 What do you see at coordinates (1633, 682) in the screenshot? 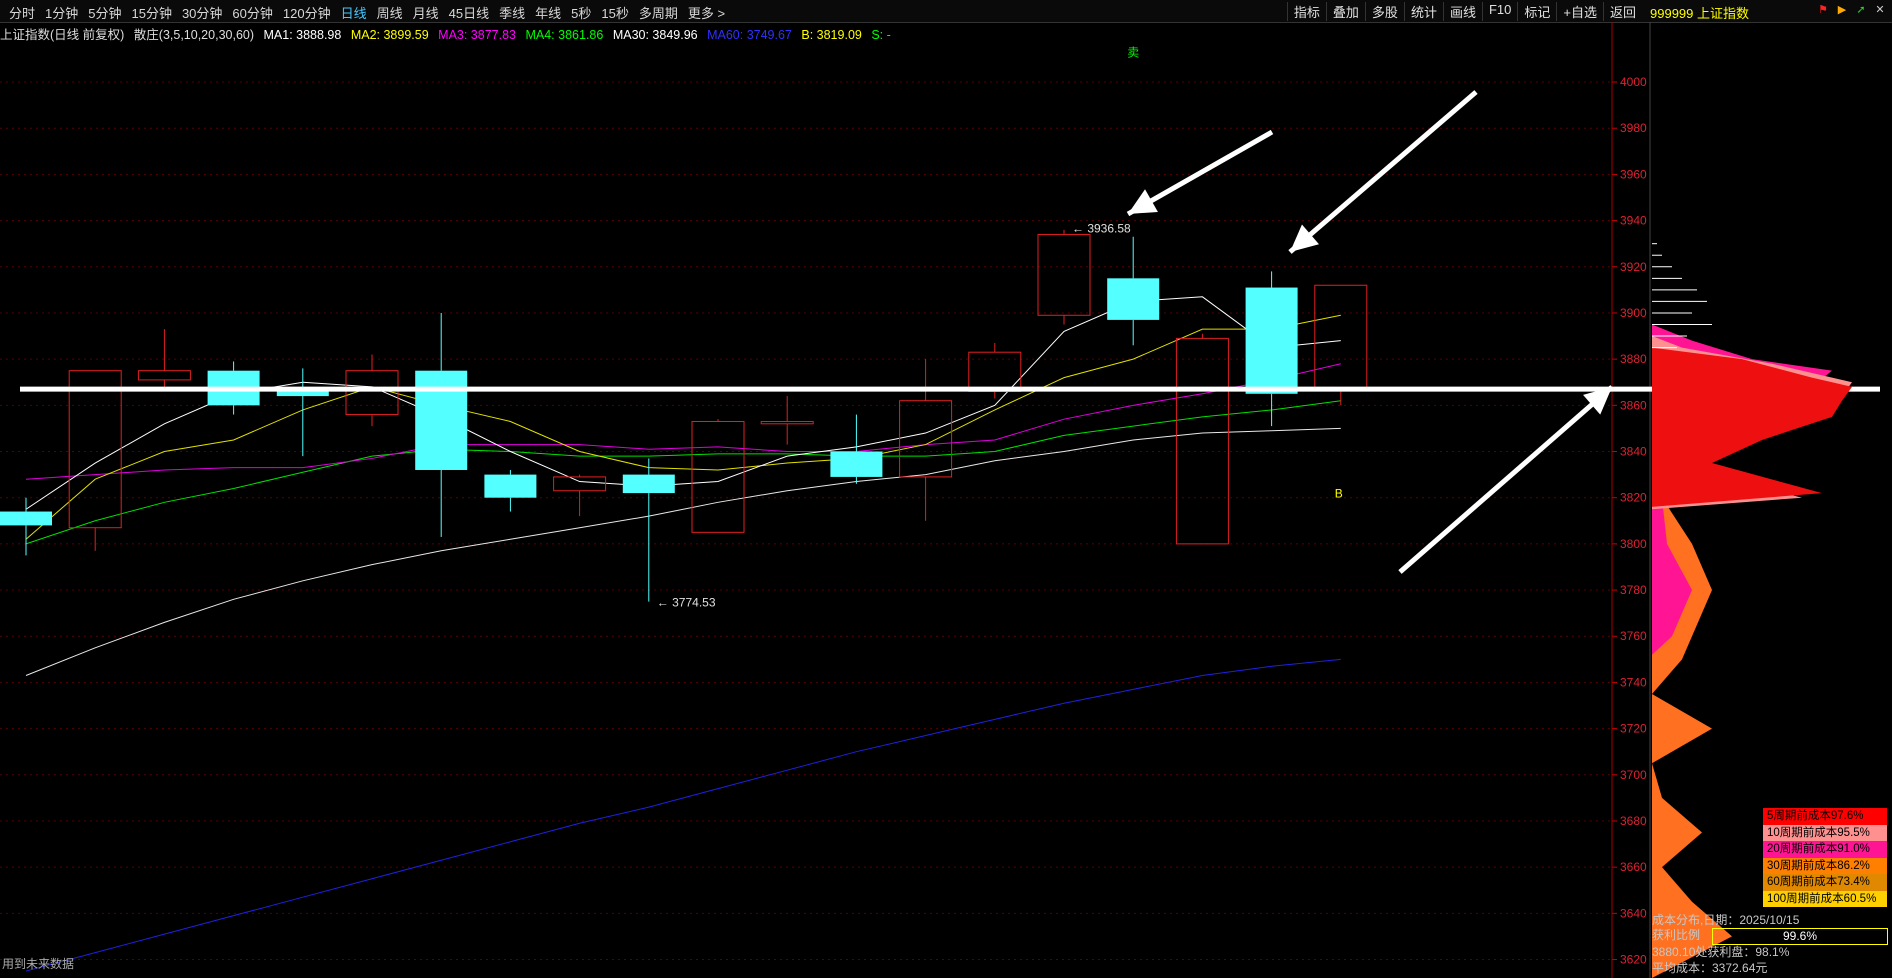
I see `y-tick-label: 3740` at bounding box center [1633, 682].